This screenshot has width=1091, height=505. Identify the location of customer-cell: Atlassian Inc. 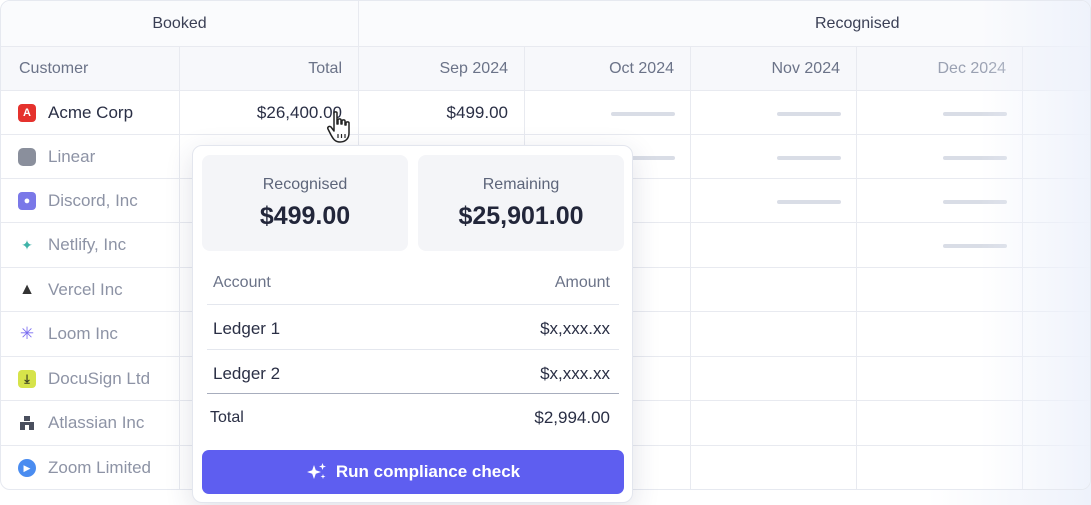
(81, 423).